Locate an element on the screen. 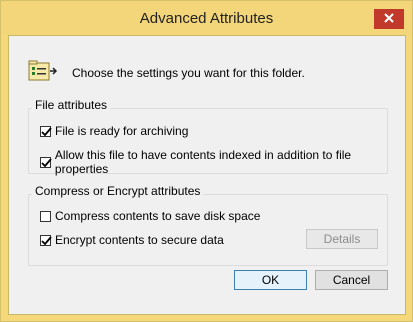  encrypt-checkbox-row: Encrypt contents to secure data is located at coordinates (132, 240).